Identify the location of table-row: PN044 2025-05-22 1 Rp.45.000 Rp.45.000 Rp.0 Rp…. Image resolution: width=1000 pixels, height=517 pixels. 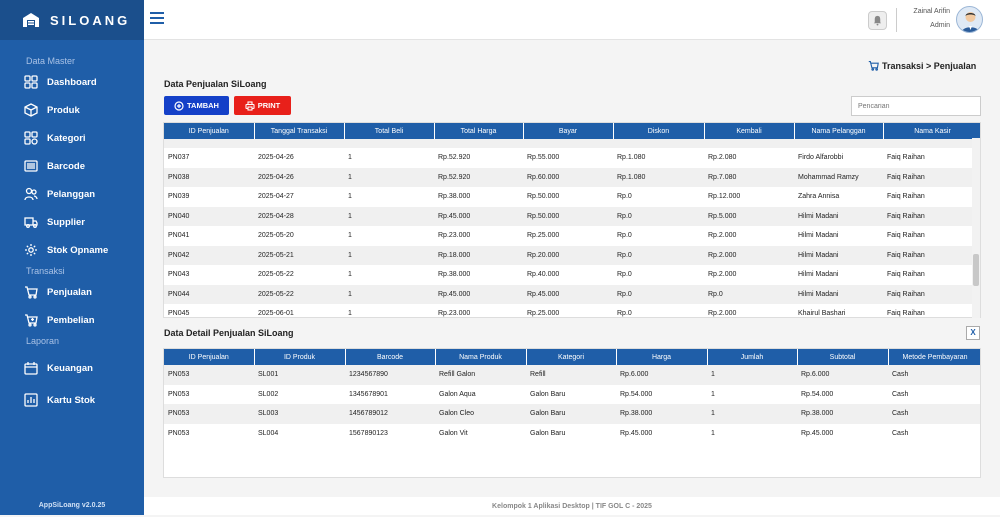
(572, 294).